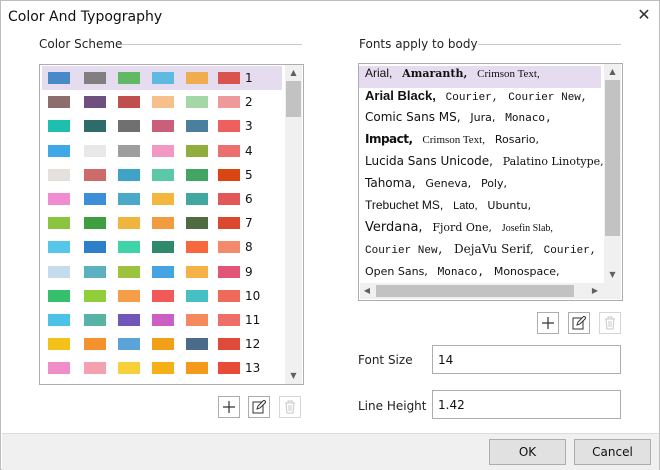 This screenshot has width=660, height=470. What do you see at coordinates (162, 223) in the screenshot?
I see `color-scheme-row: 7` at bounding box center [162, 223].